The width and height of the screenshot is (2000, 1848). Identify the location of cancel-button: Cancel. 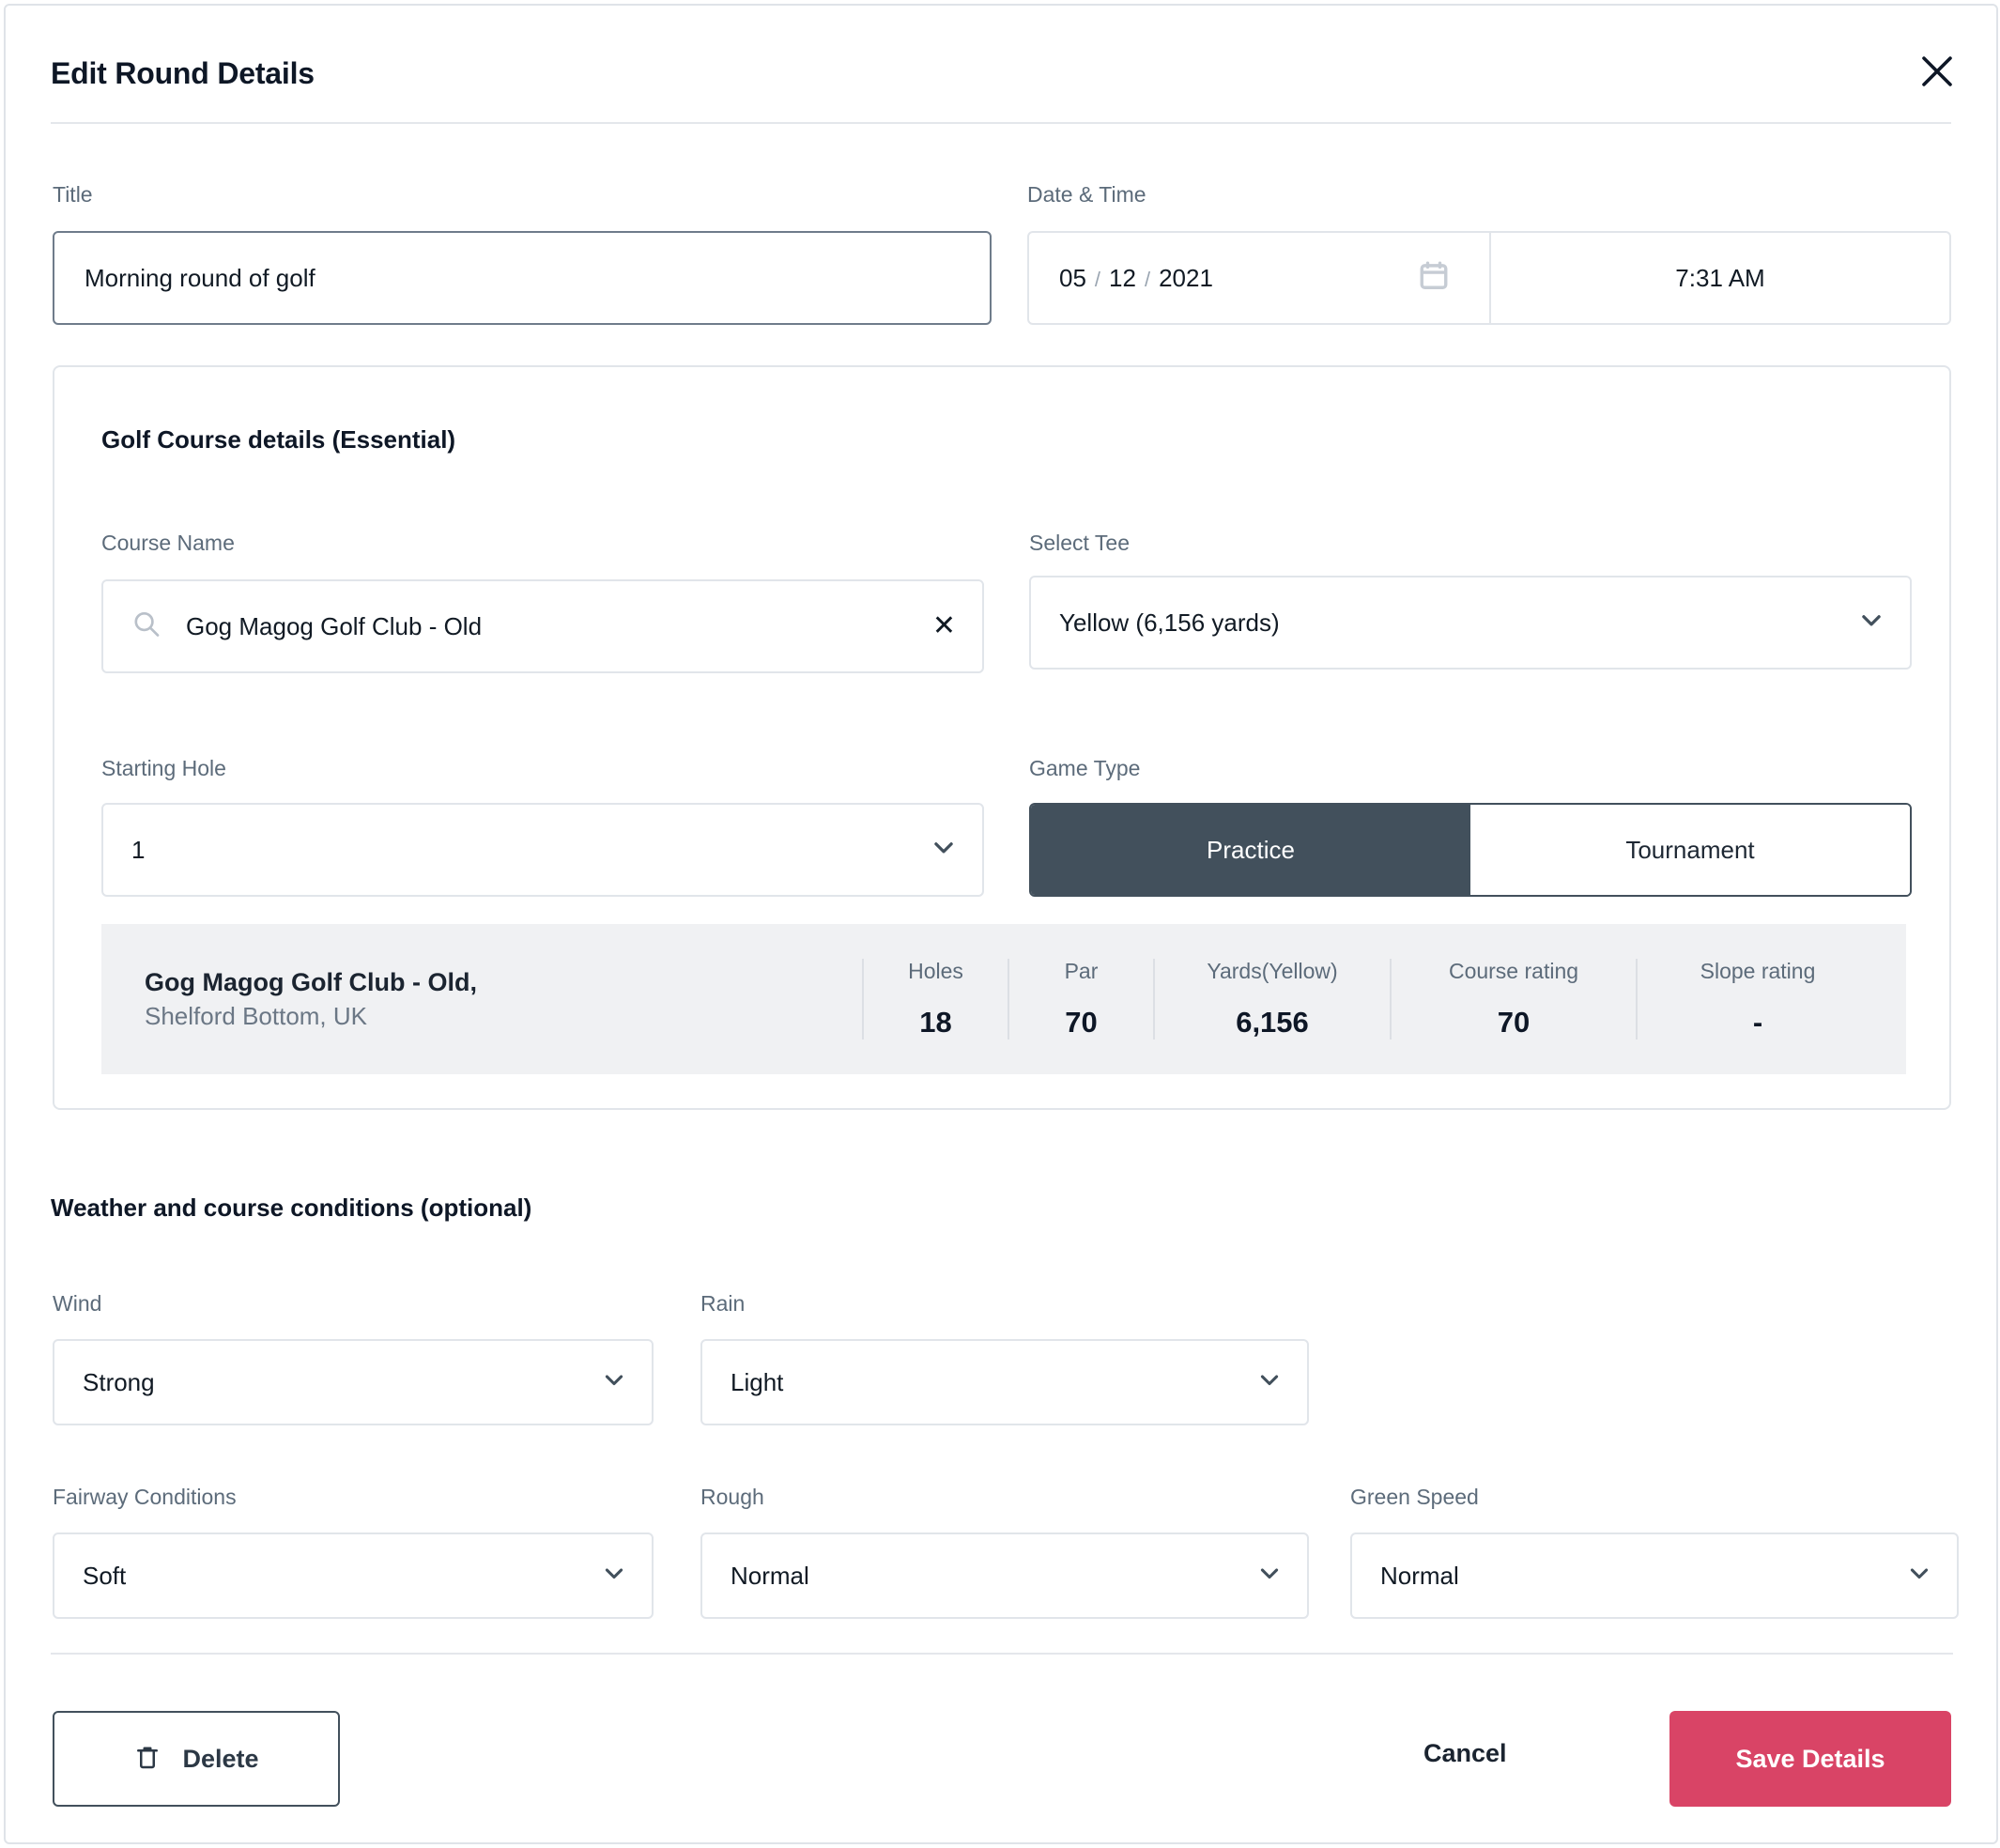
(1465, 1753).